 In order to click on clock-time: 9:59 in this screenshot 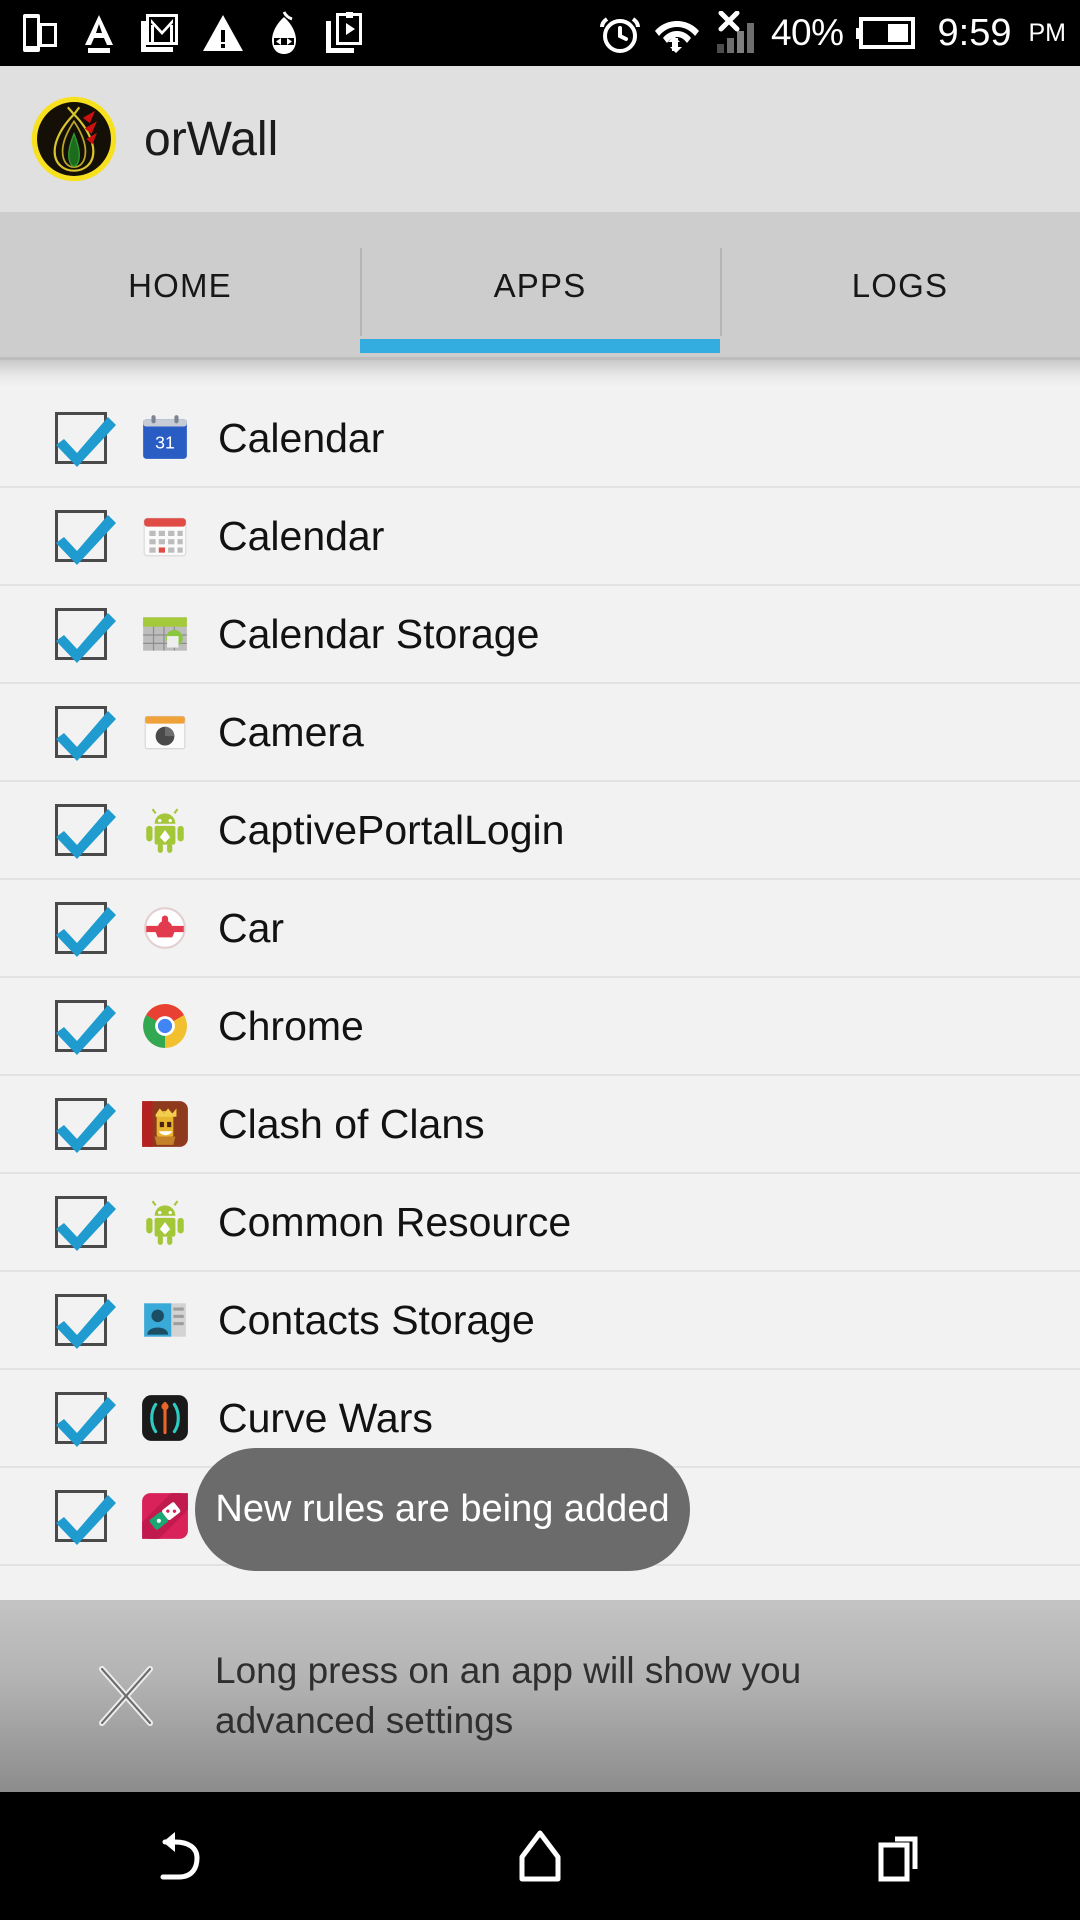, I will do `click(974, 32)`.